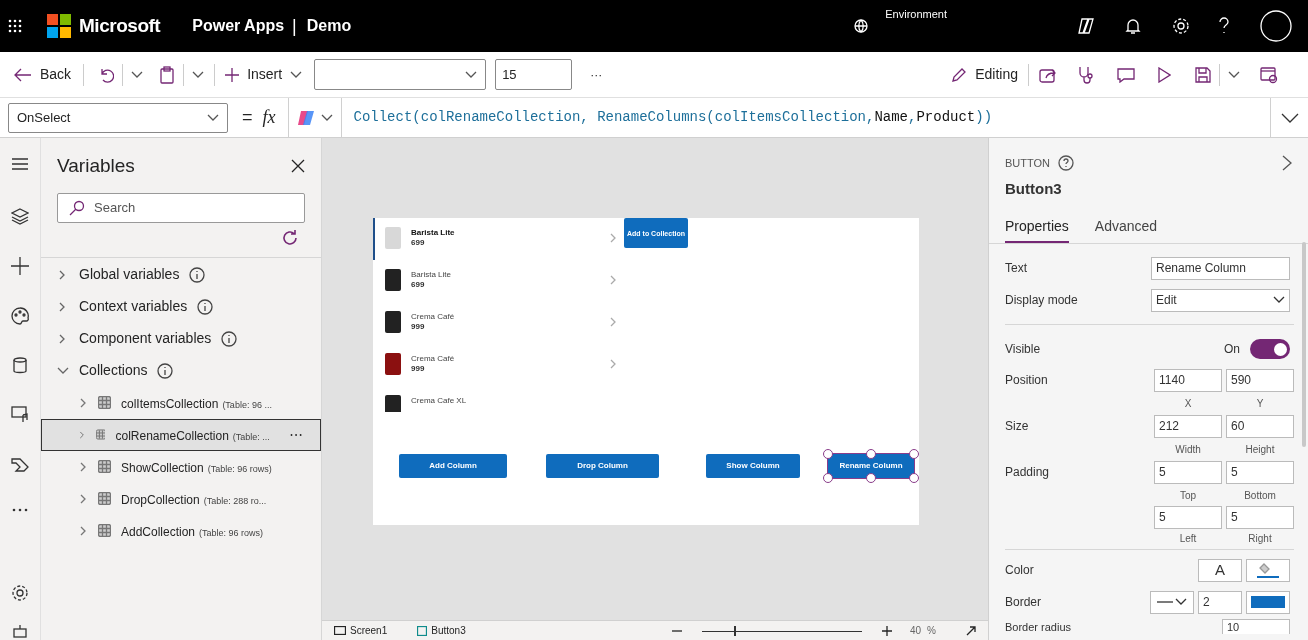 This screenshot has width=1308, height=640. Describe the element at coordinates (400, 74) in the screenshot. I see `font-dropdown` at that location.